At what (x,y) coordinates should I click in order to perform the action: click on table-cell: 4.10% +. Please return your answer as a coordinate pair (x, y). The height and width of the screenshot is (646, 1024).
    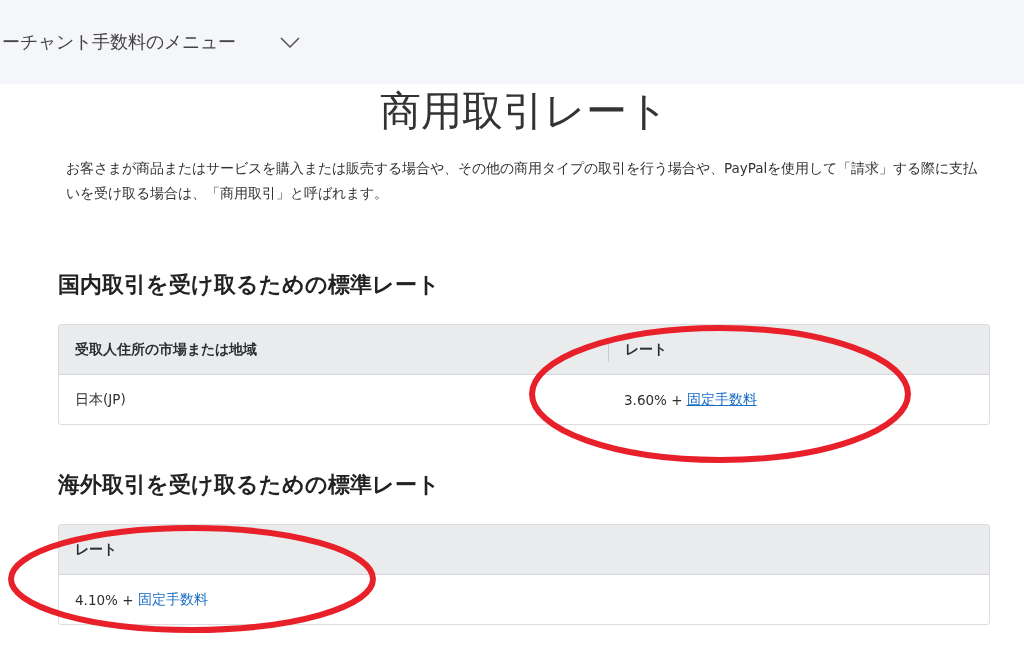
    Looking at the image, I should click on (104, 599).